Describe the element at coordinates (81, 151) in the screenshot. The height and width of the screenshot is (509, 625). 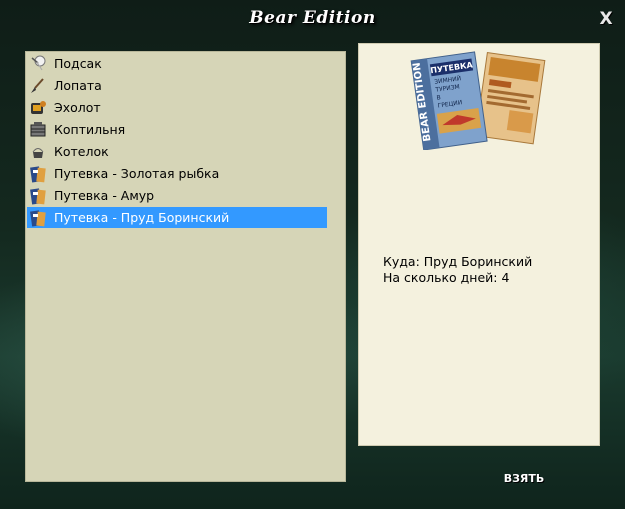
I see `list-item-label: Котелок` at that location.